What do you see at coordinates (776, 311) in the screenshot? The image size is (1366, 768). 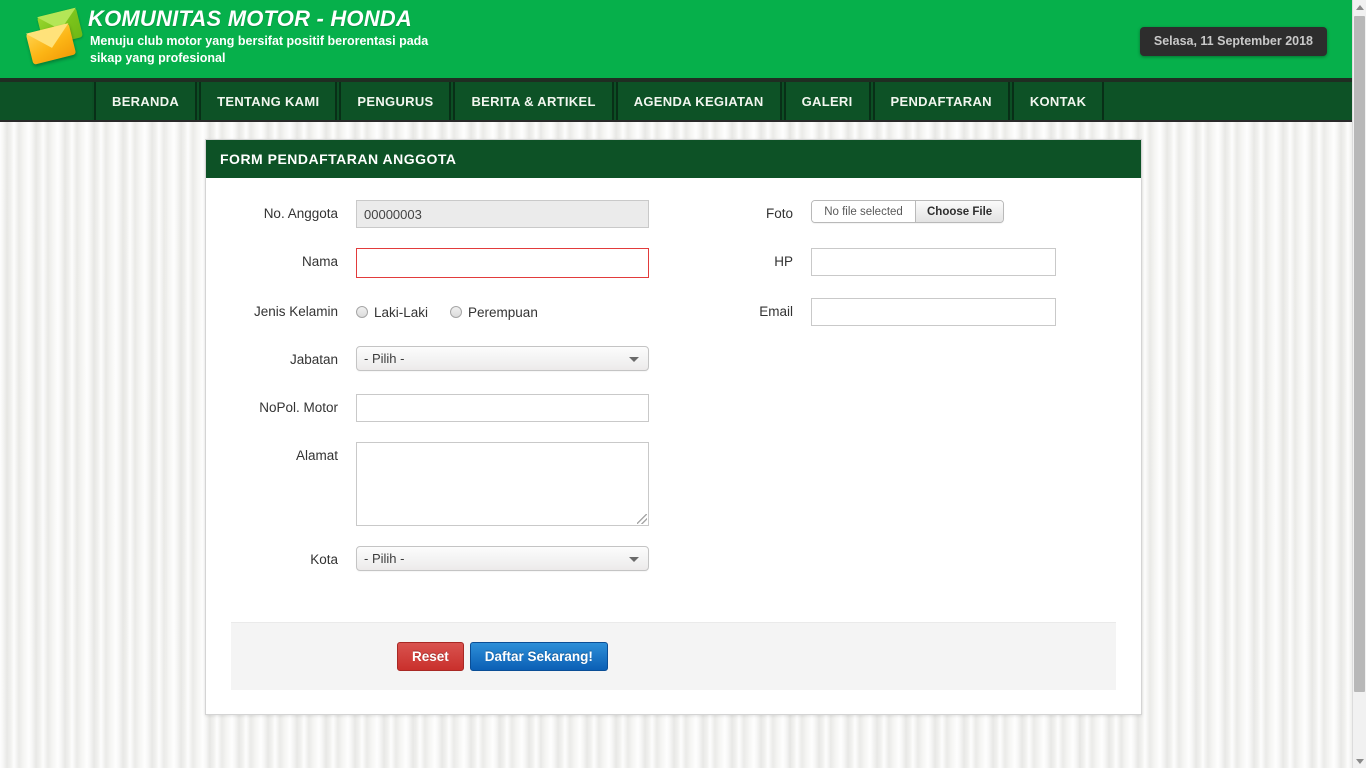 I see `label-email: Email` at bounding box center [776, 311].